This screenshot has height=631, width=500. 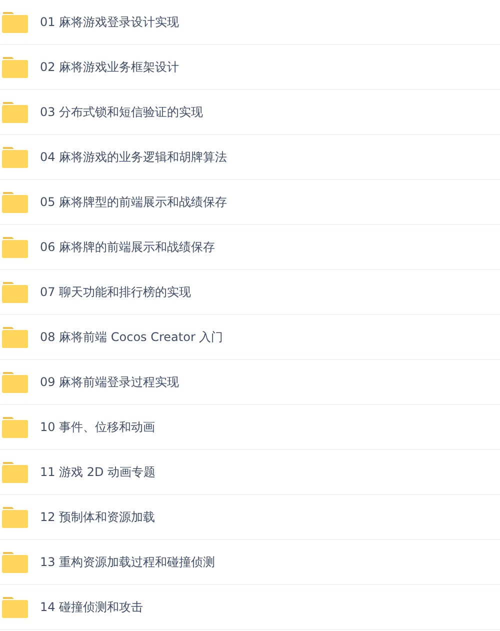 What do you see at coordinates (128, 562) in the screenshot?
I see `folder-name: 13 重构资源加载过程和碰撞侦测` at bounding box center [128, 562].